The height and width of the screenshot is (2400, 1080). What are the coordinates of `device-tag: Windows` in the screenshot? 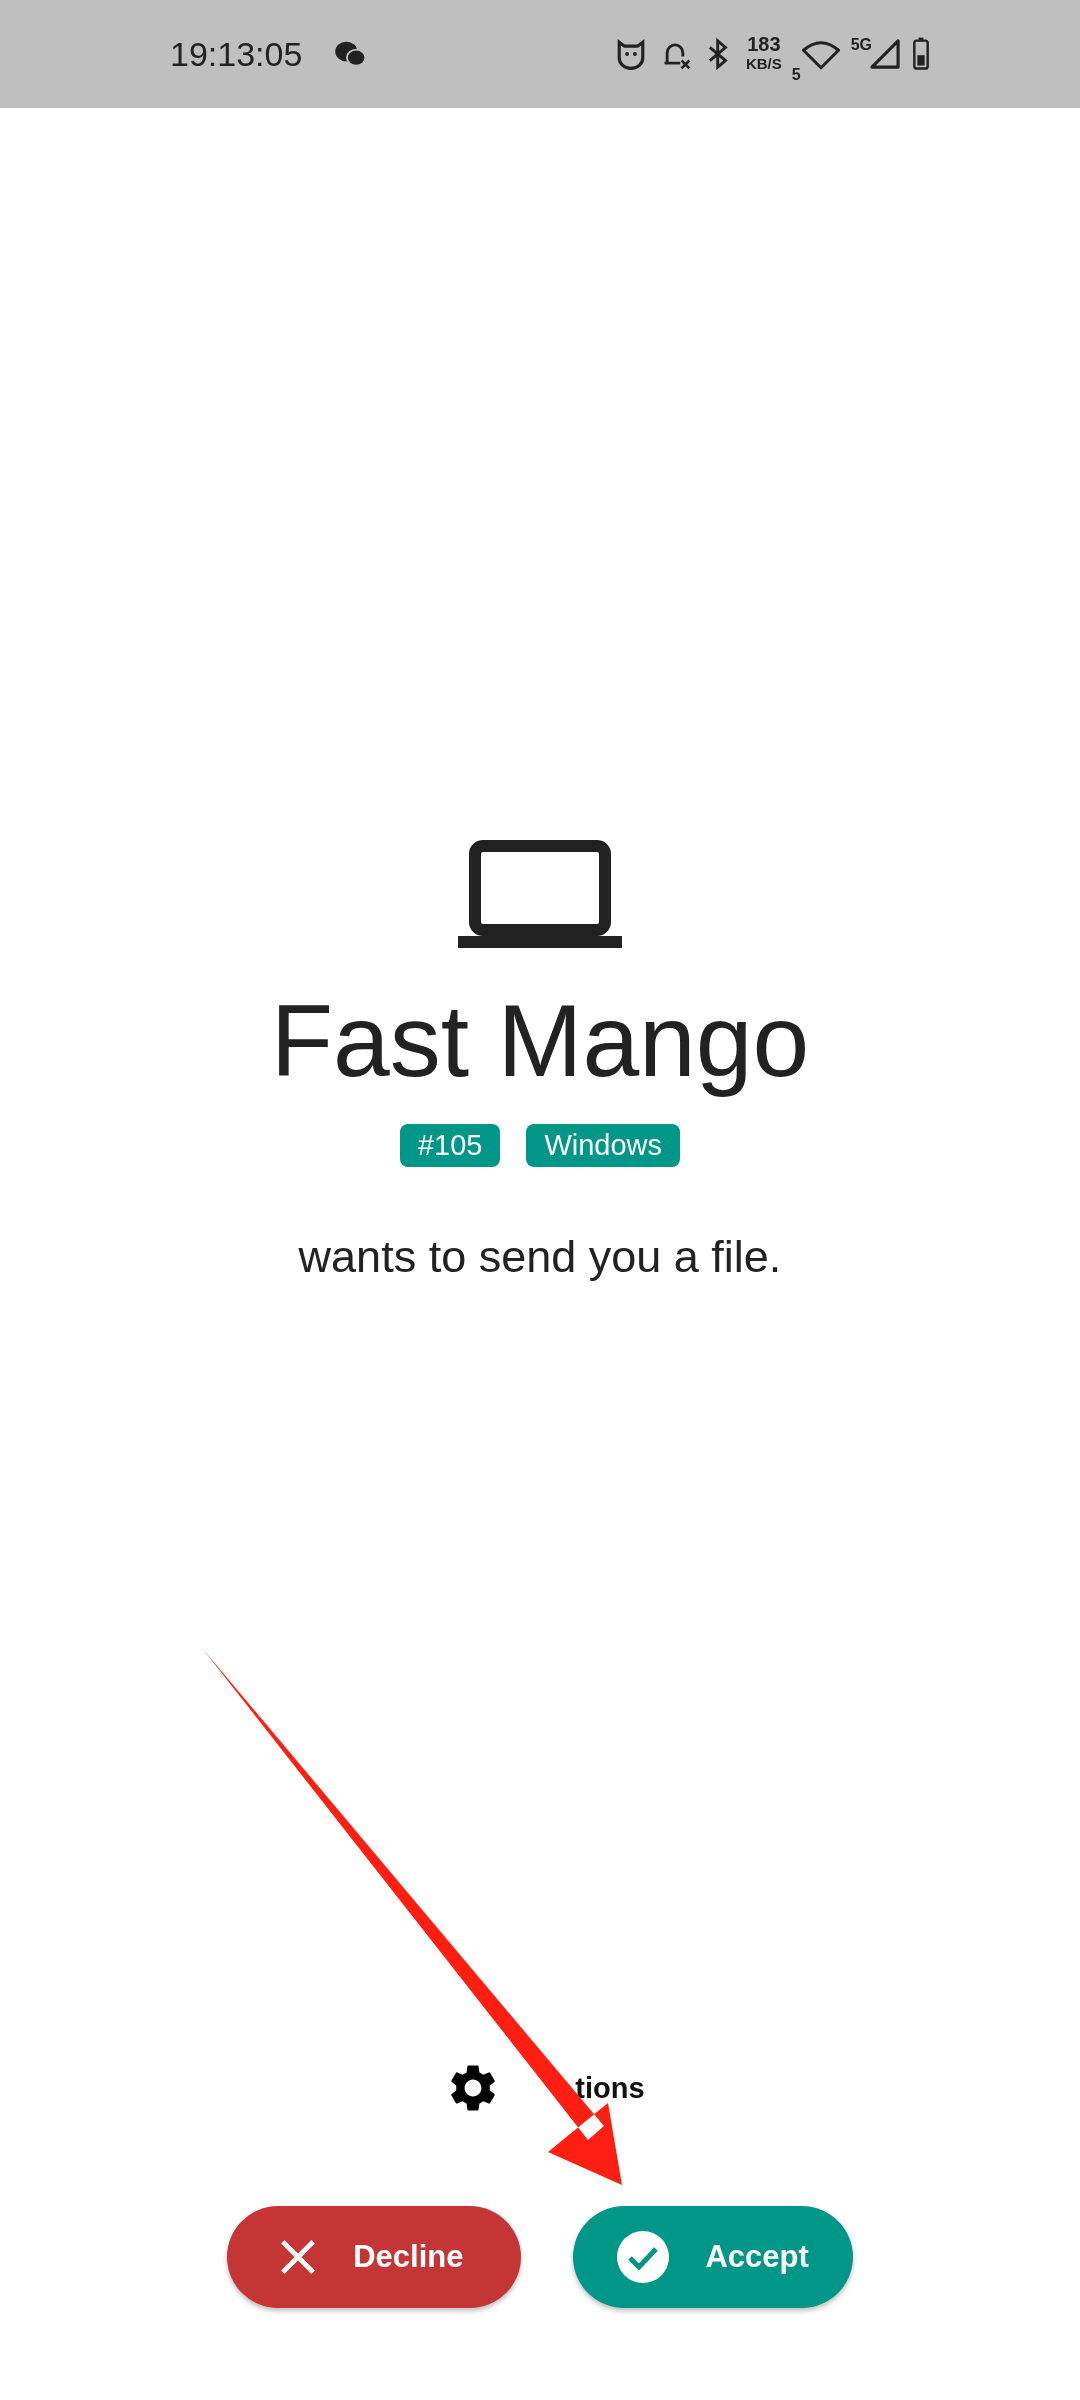 It's located at (603, 1146).